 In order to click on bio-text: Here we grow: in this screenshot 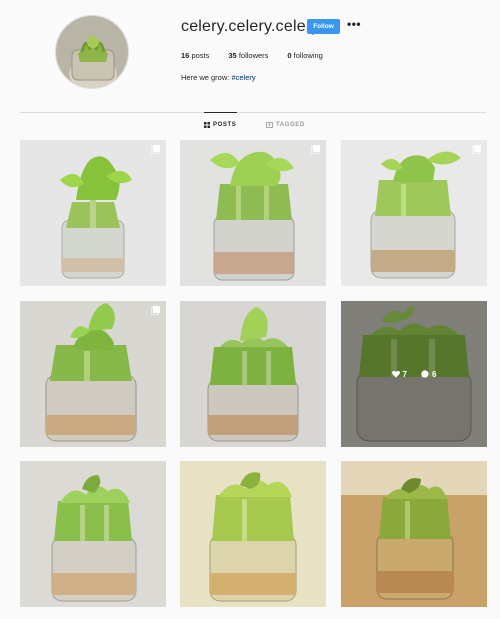, I will do `click(206, 77)`.